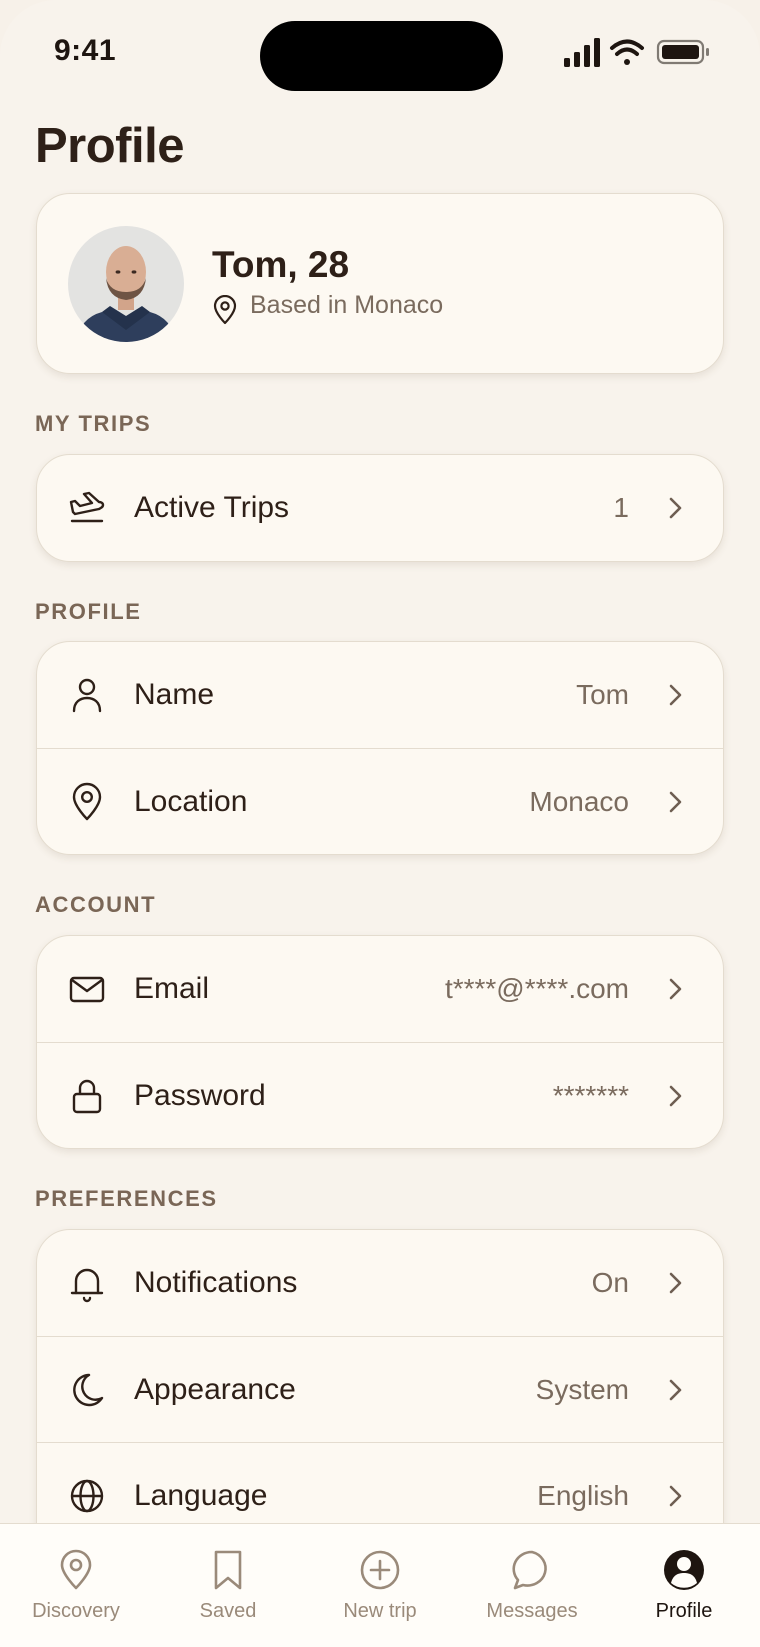 This screenshot has height=1647, width=760. I want to click on my-trips-card: Active Trips 1, so click(380, 508).